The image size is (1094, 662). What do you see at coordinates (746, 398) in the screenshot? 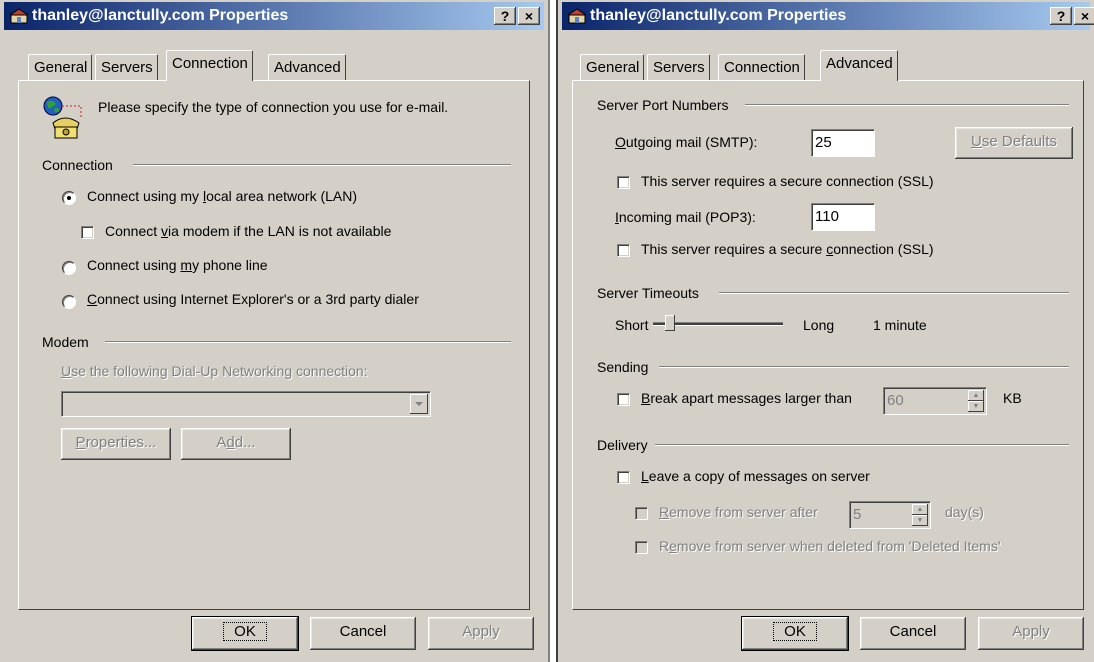
I see `break-apart-label: Break apart messages larger than` at bounding box center [746, 398].